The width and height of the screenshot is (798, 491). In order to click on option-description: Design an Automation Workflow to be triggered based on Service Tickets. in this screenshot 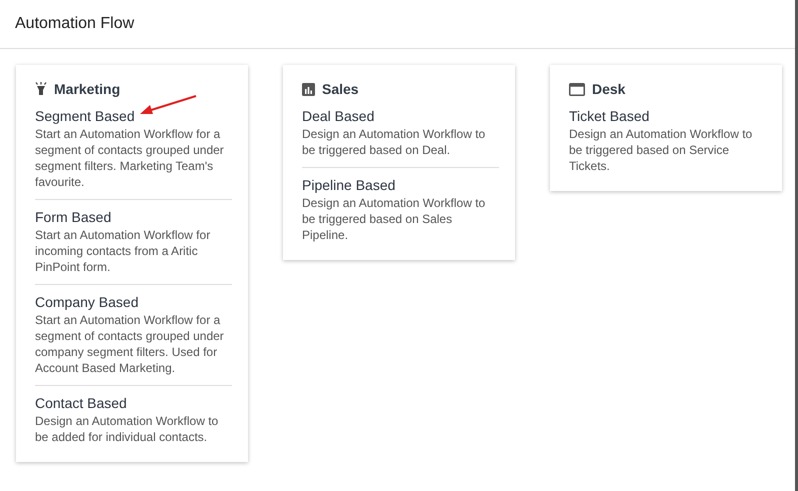, I will do `click(661, 150)`.